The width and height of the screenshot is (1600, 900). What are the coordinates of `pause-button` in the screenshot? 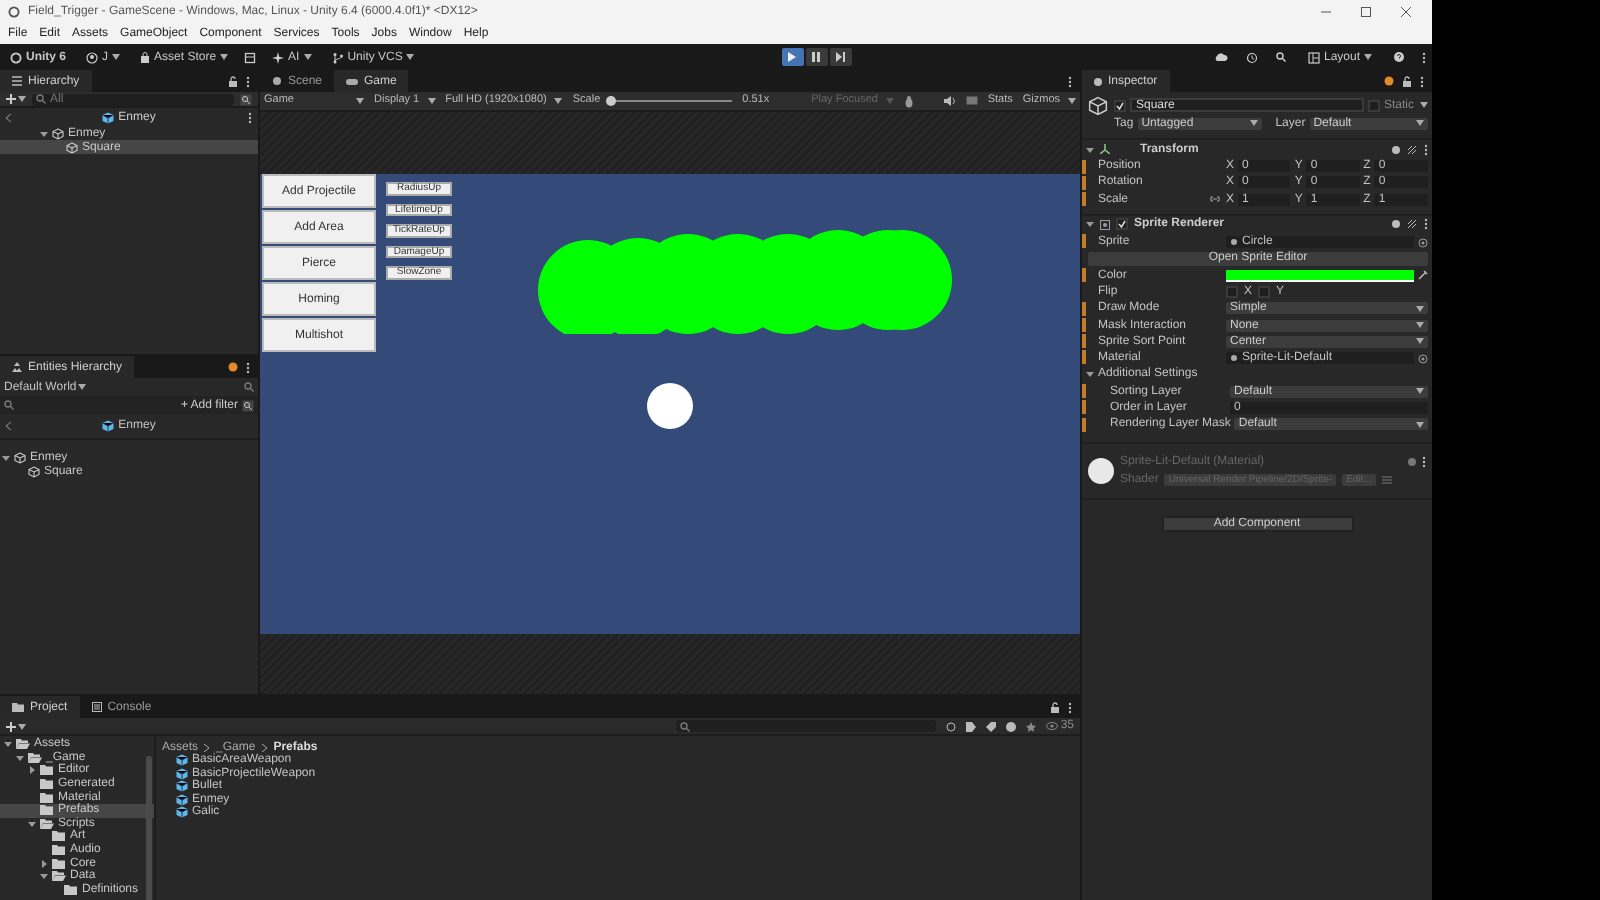 It's located at (816, 57).